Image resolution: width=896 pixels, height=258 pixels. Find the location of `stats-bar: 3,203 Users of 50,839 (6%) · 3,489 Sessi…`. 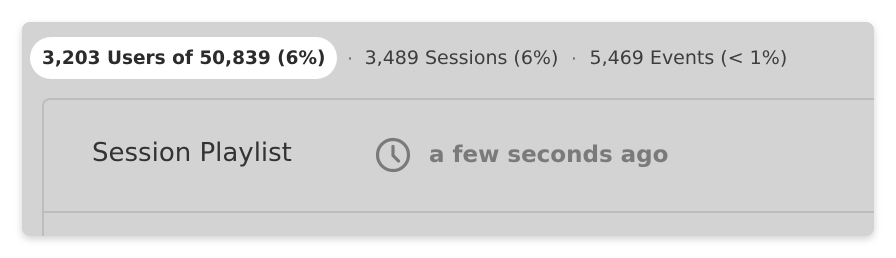

stats-bar: 3,203 Users of 50,839 (6%) · 3,489 Sessi… is located at coordinates (408, 58).